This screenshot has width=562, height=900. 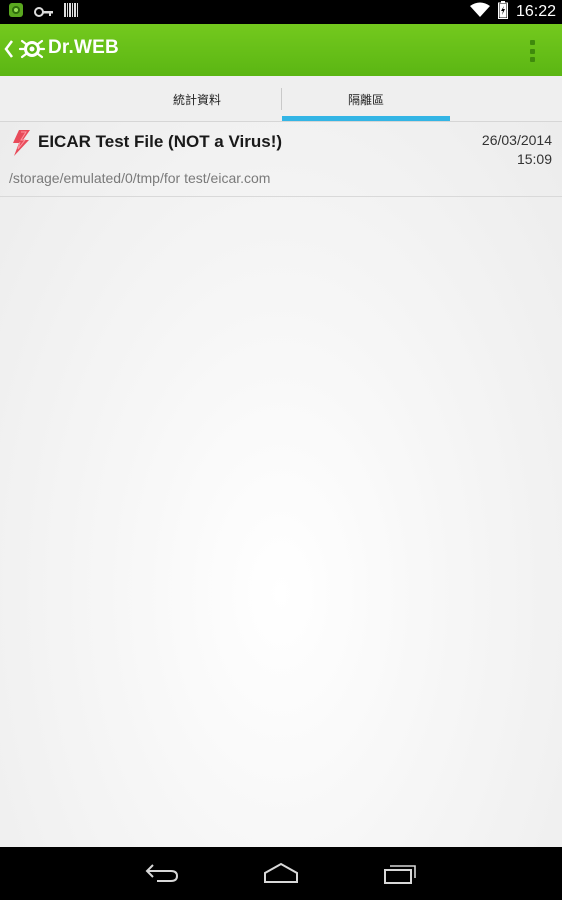 I want to click on wifi-icon, so click(x=479, y=12).